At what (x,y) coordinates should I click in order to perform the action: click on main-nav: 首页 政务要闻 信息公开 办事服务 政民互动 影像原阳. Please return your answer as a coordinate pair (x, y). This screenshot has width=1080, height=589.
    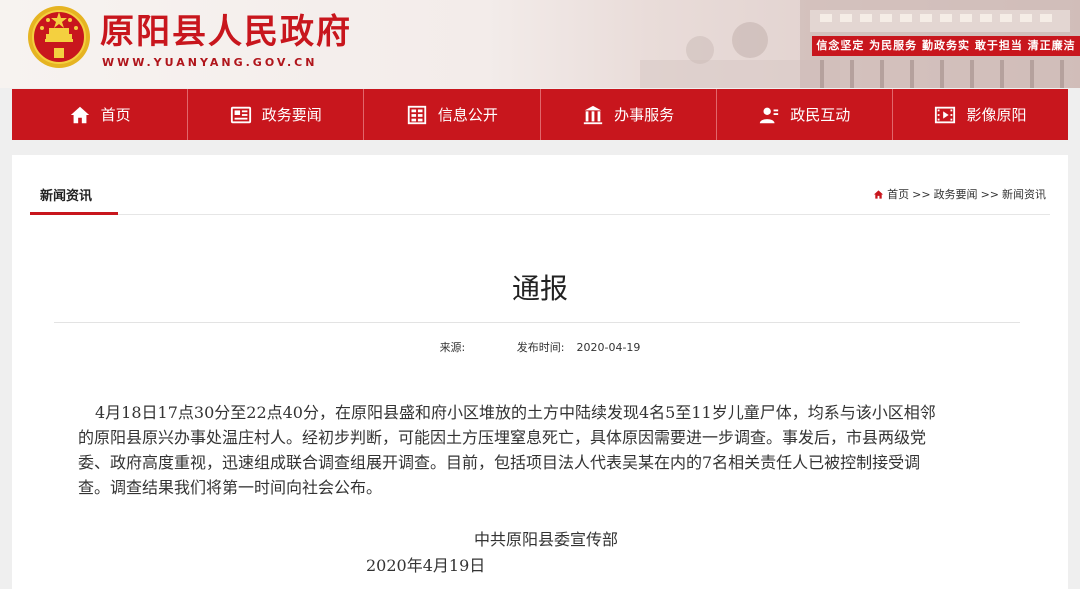
    Looking at the image, I should click on (540, 114).